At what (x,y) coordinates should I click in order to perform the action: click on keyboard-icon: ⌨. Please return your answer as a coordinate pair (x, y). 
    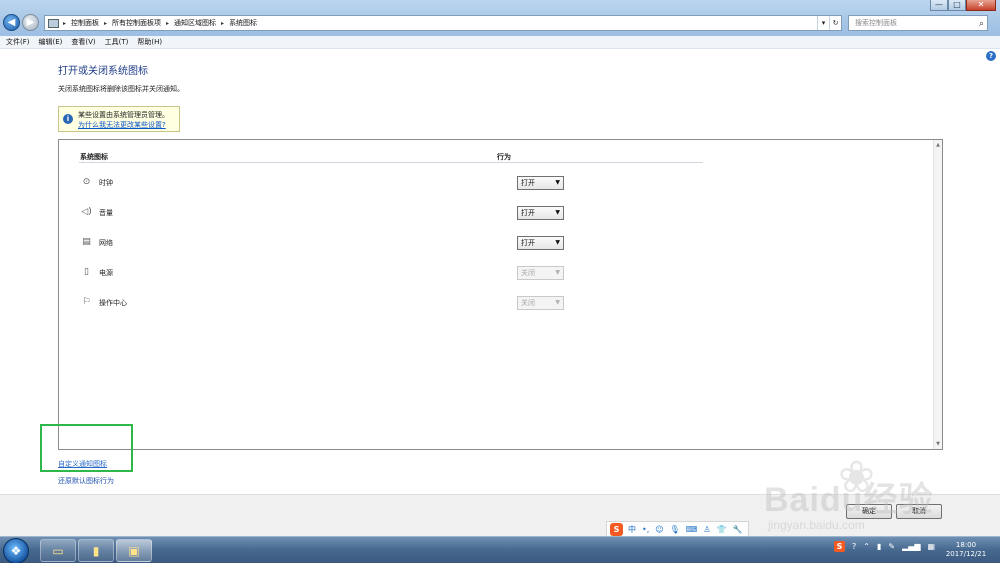
    Looking at the image, I should click on (692, 529).